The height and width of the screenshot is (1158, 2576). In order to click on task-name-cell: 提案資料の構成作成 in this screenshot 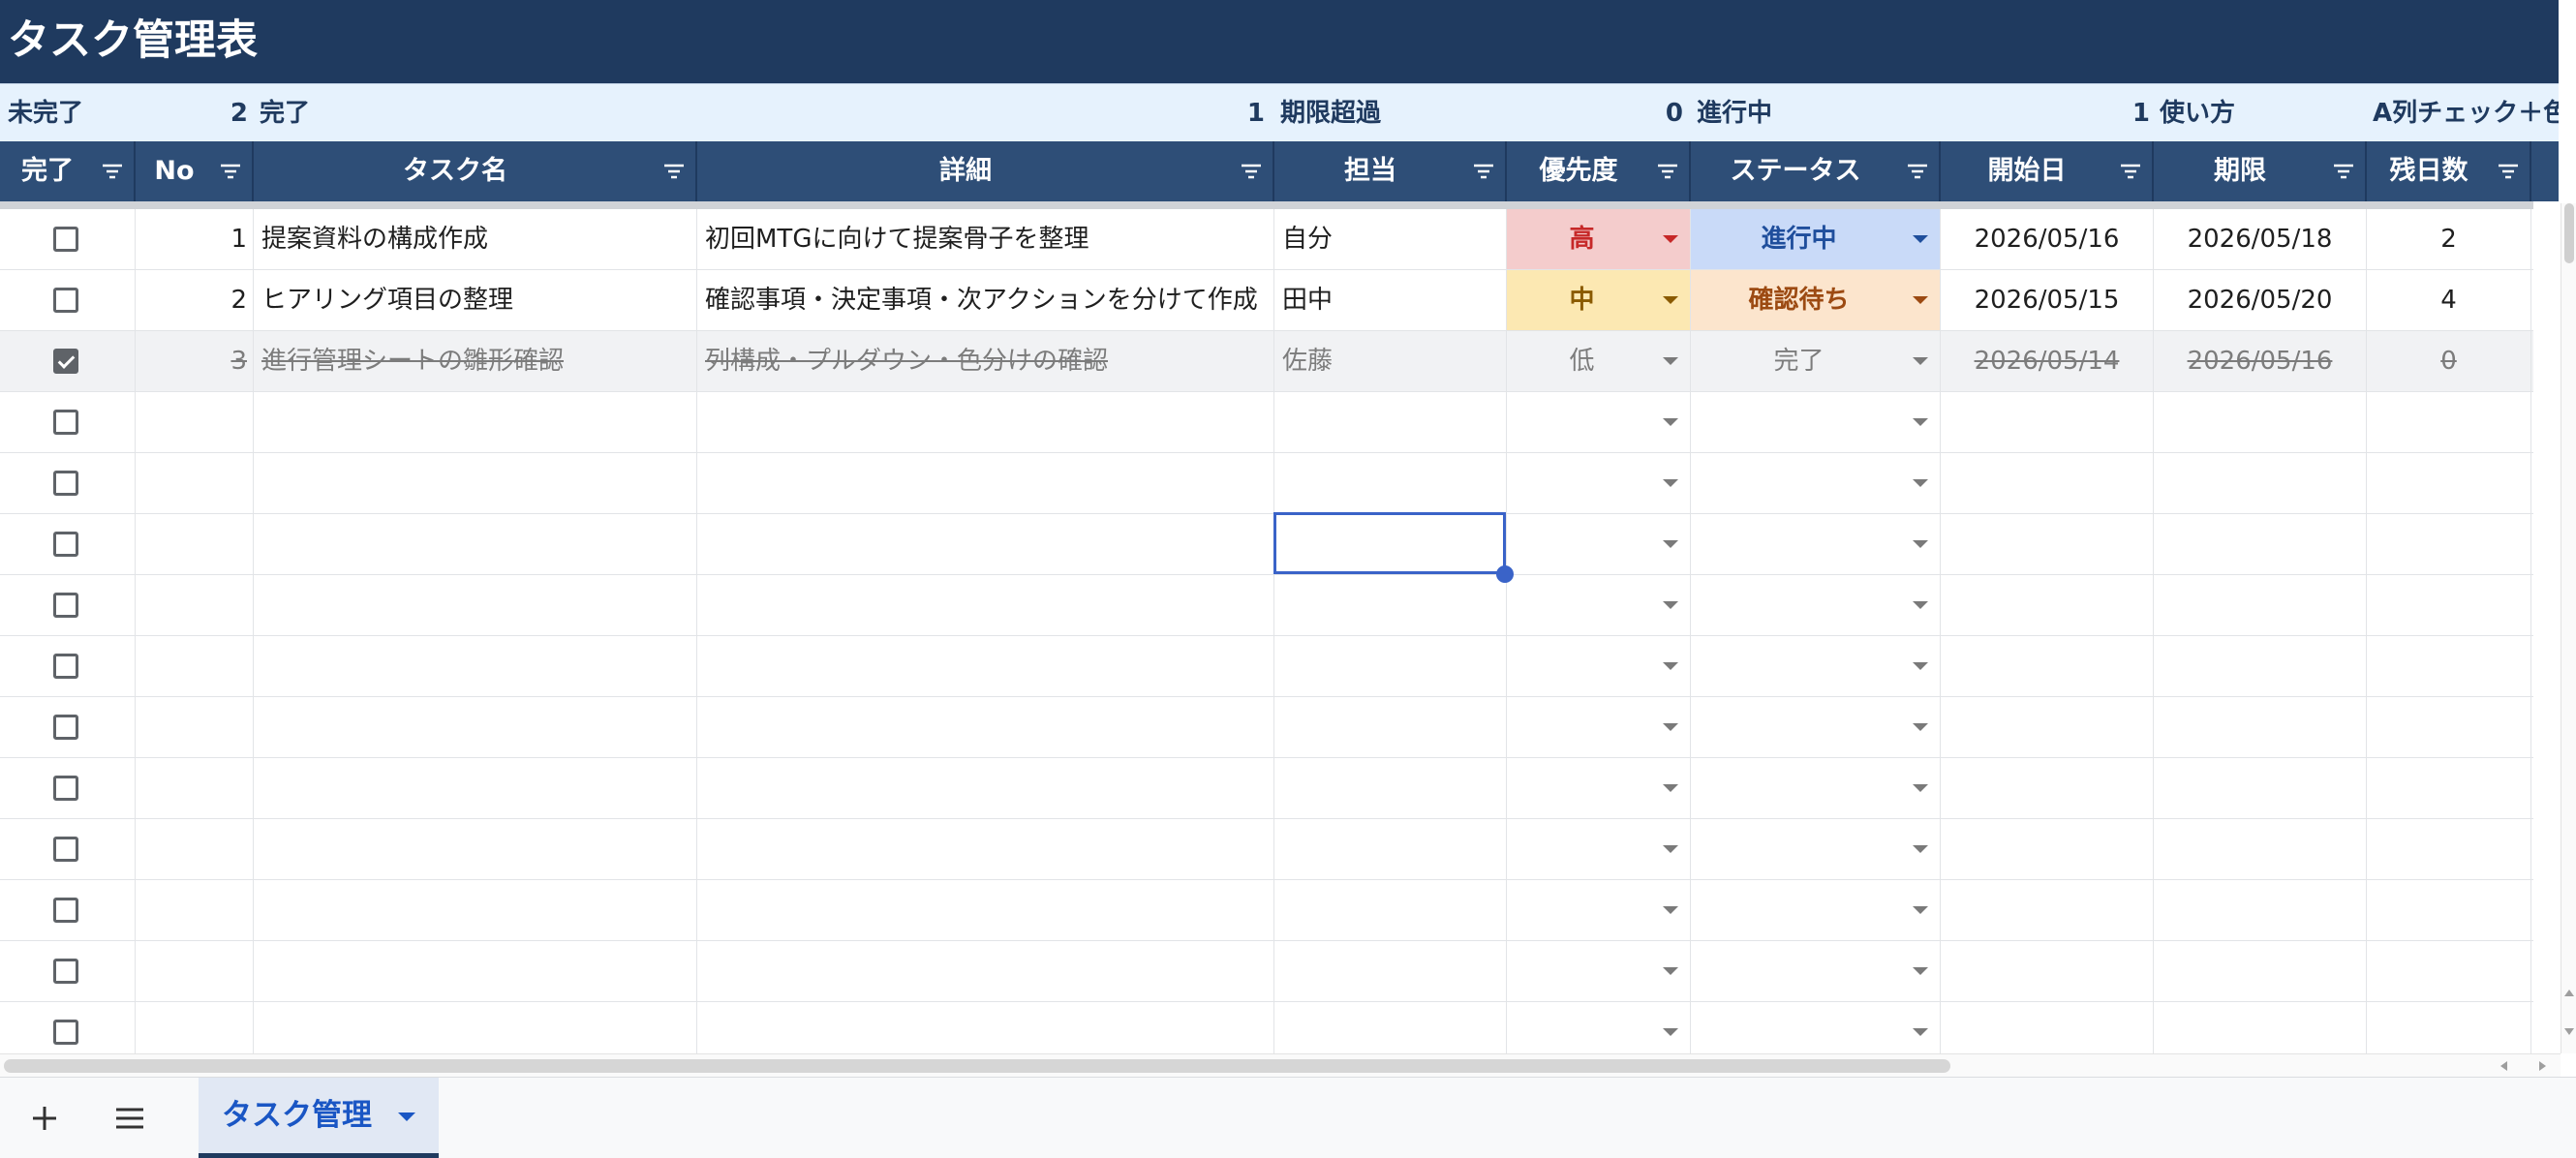, I will do `click(475, 239)`.